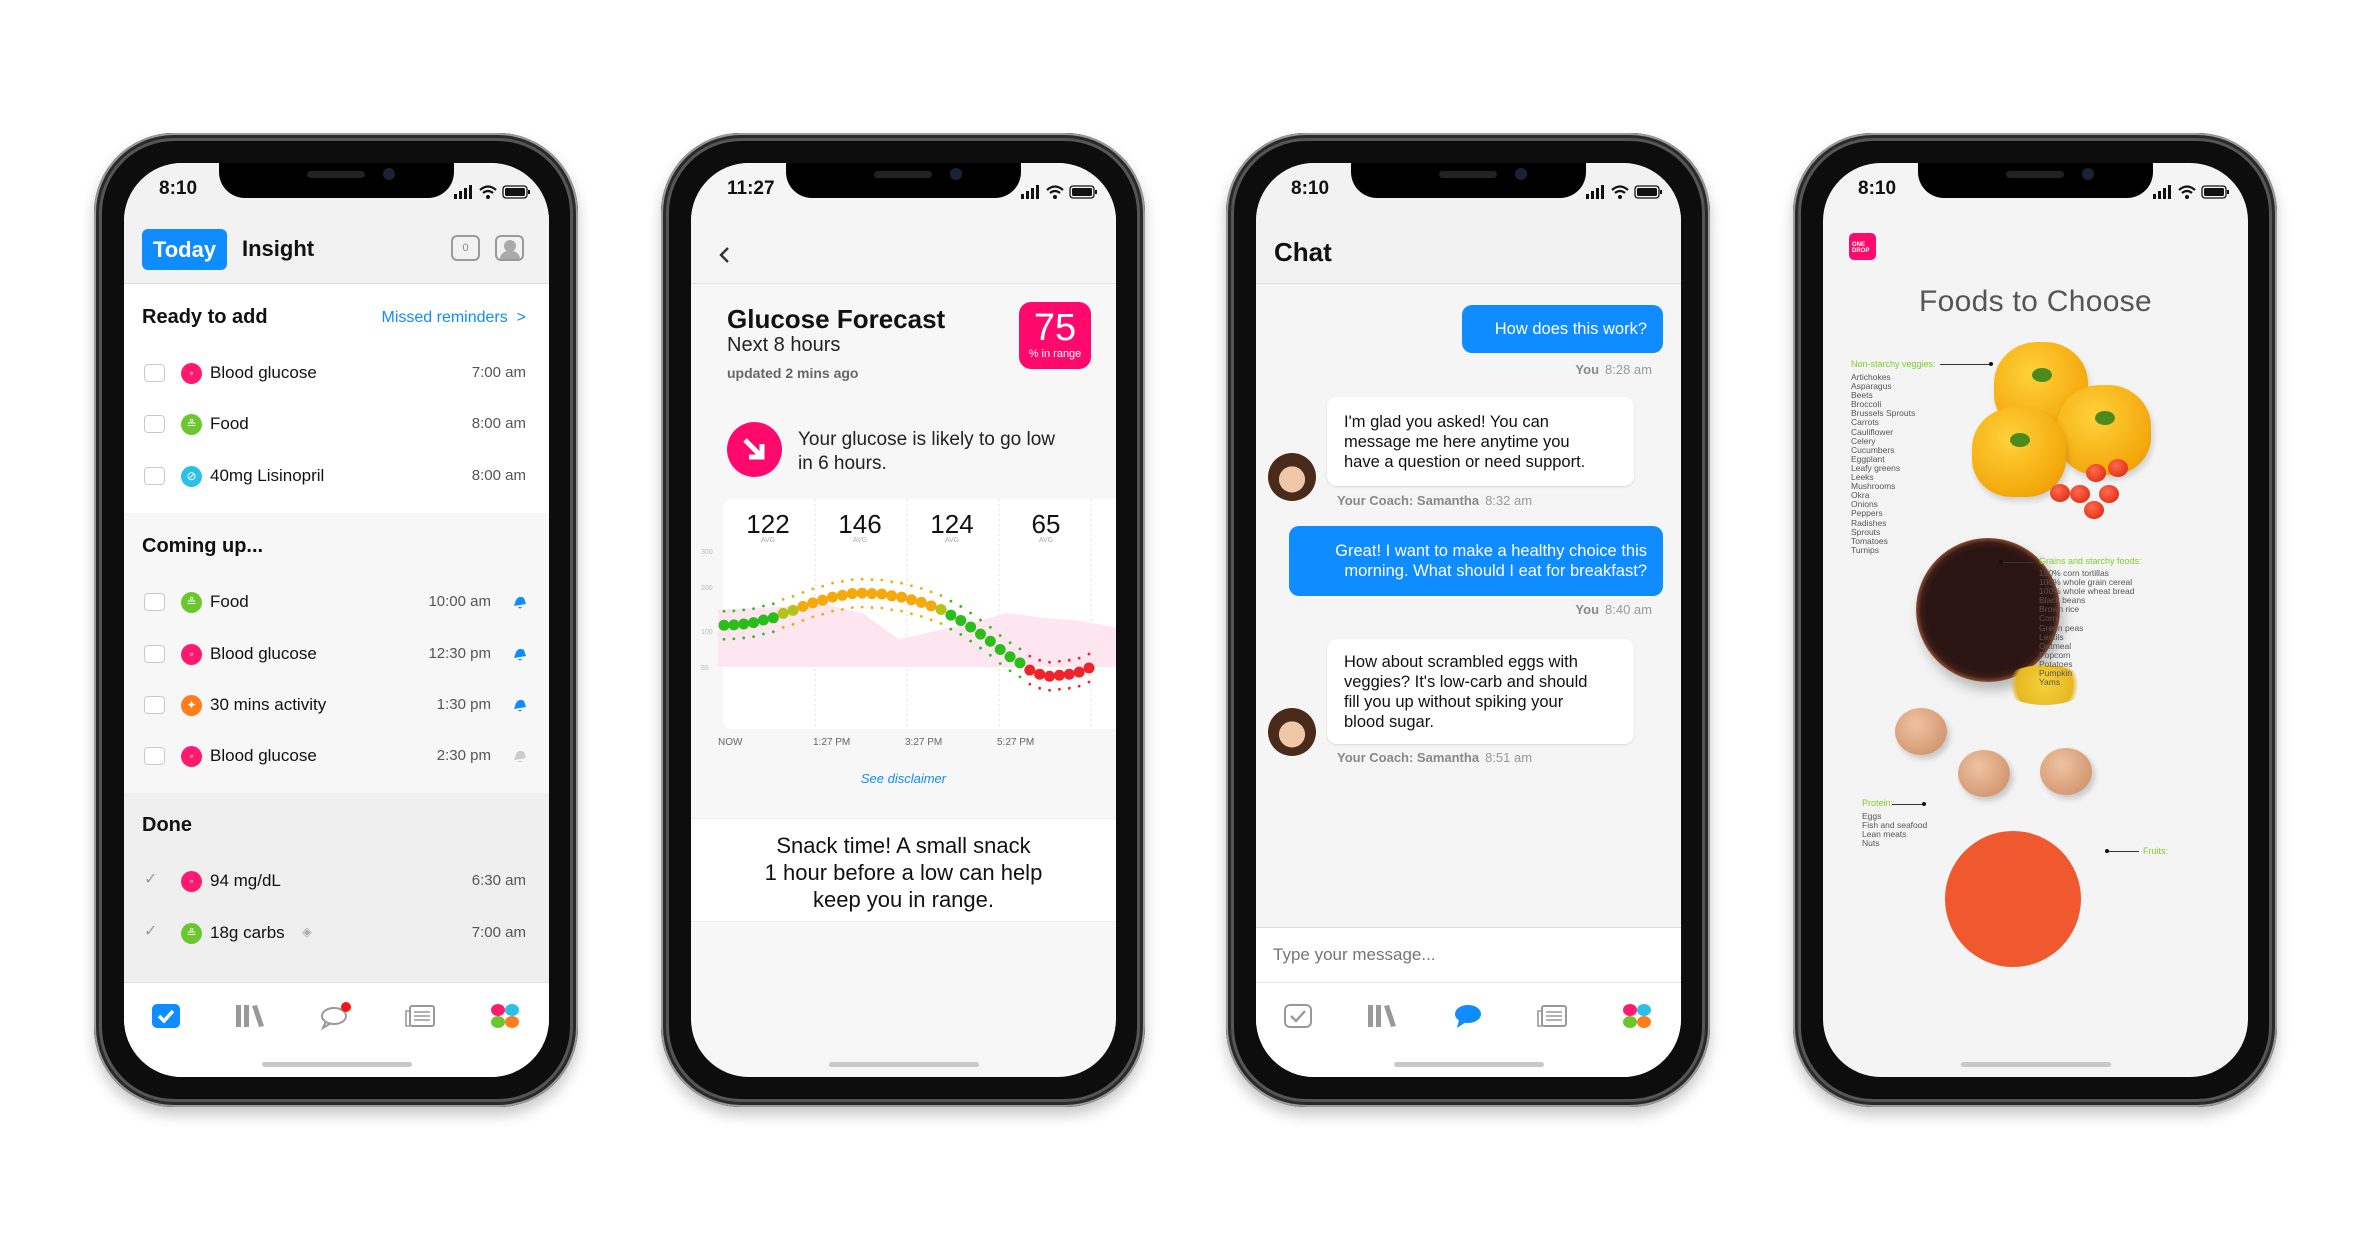 Image resolution: width=2359 pixels, height=1236 pixels. What do you see at coordinates (1435, 500) in the screenshot?
I see `message-meta: Your Coach: Samantha 8:32 am` at bounding box center [1435, 500].